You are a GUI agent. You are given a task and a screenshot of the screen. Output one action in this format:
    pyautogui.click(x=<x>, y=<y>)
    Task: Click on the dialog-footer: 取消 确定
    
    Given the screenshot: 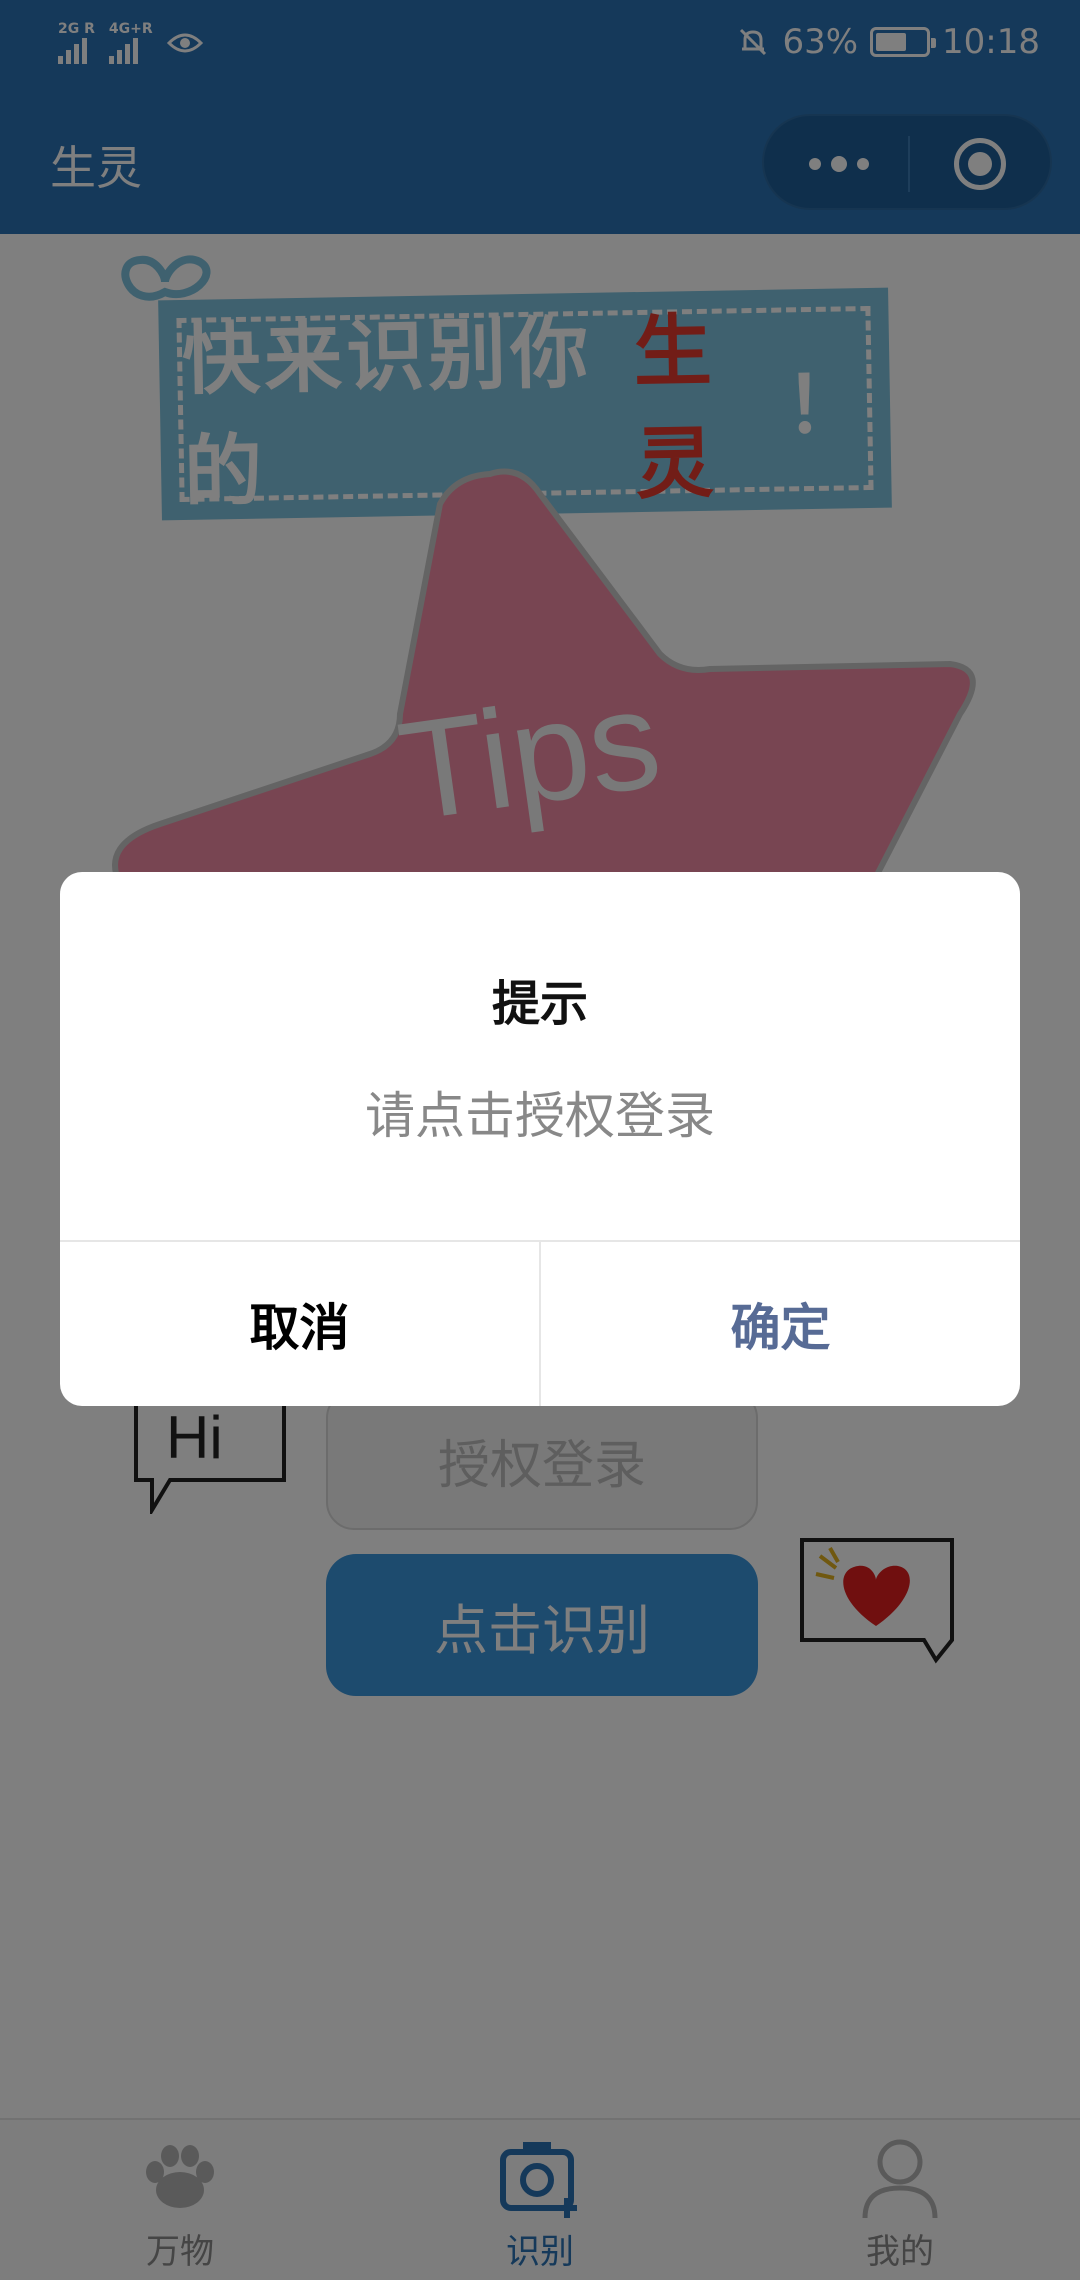 What is the action you would take?
    pyautogui.click(x=540, y=1323)
    